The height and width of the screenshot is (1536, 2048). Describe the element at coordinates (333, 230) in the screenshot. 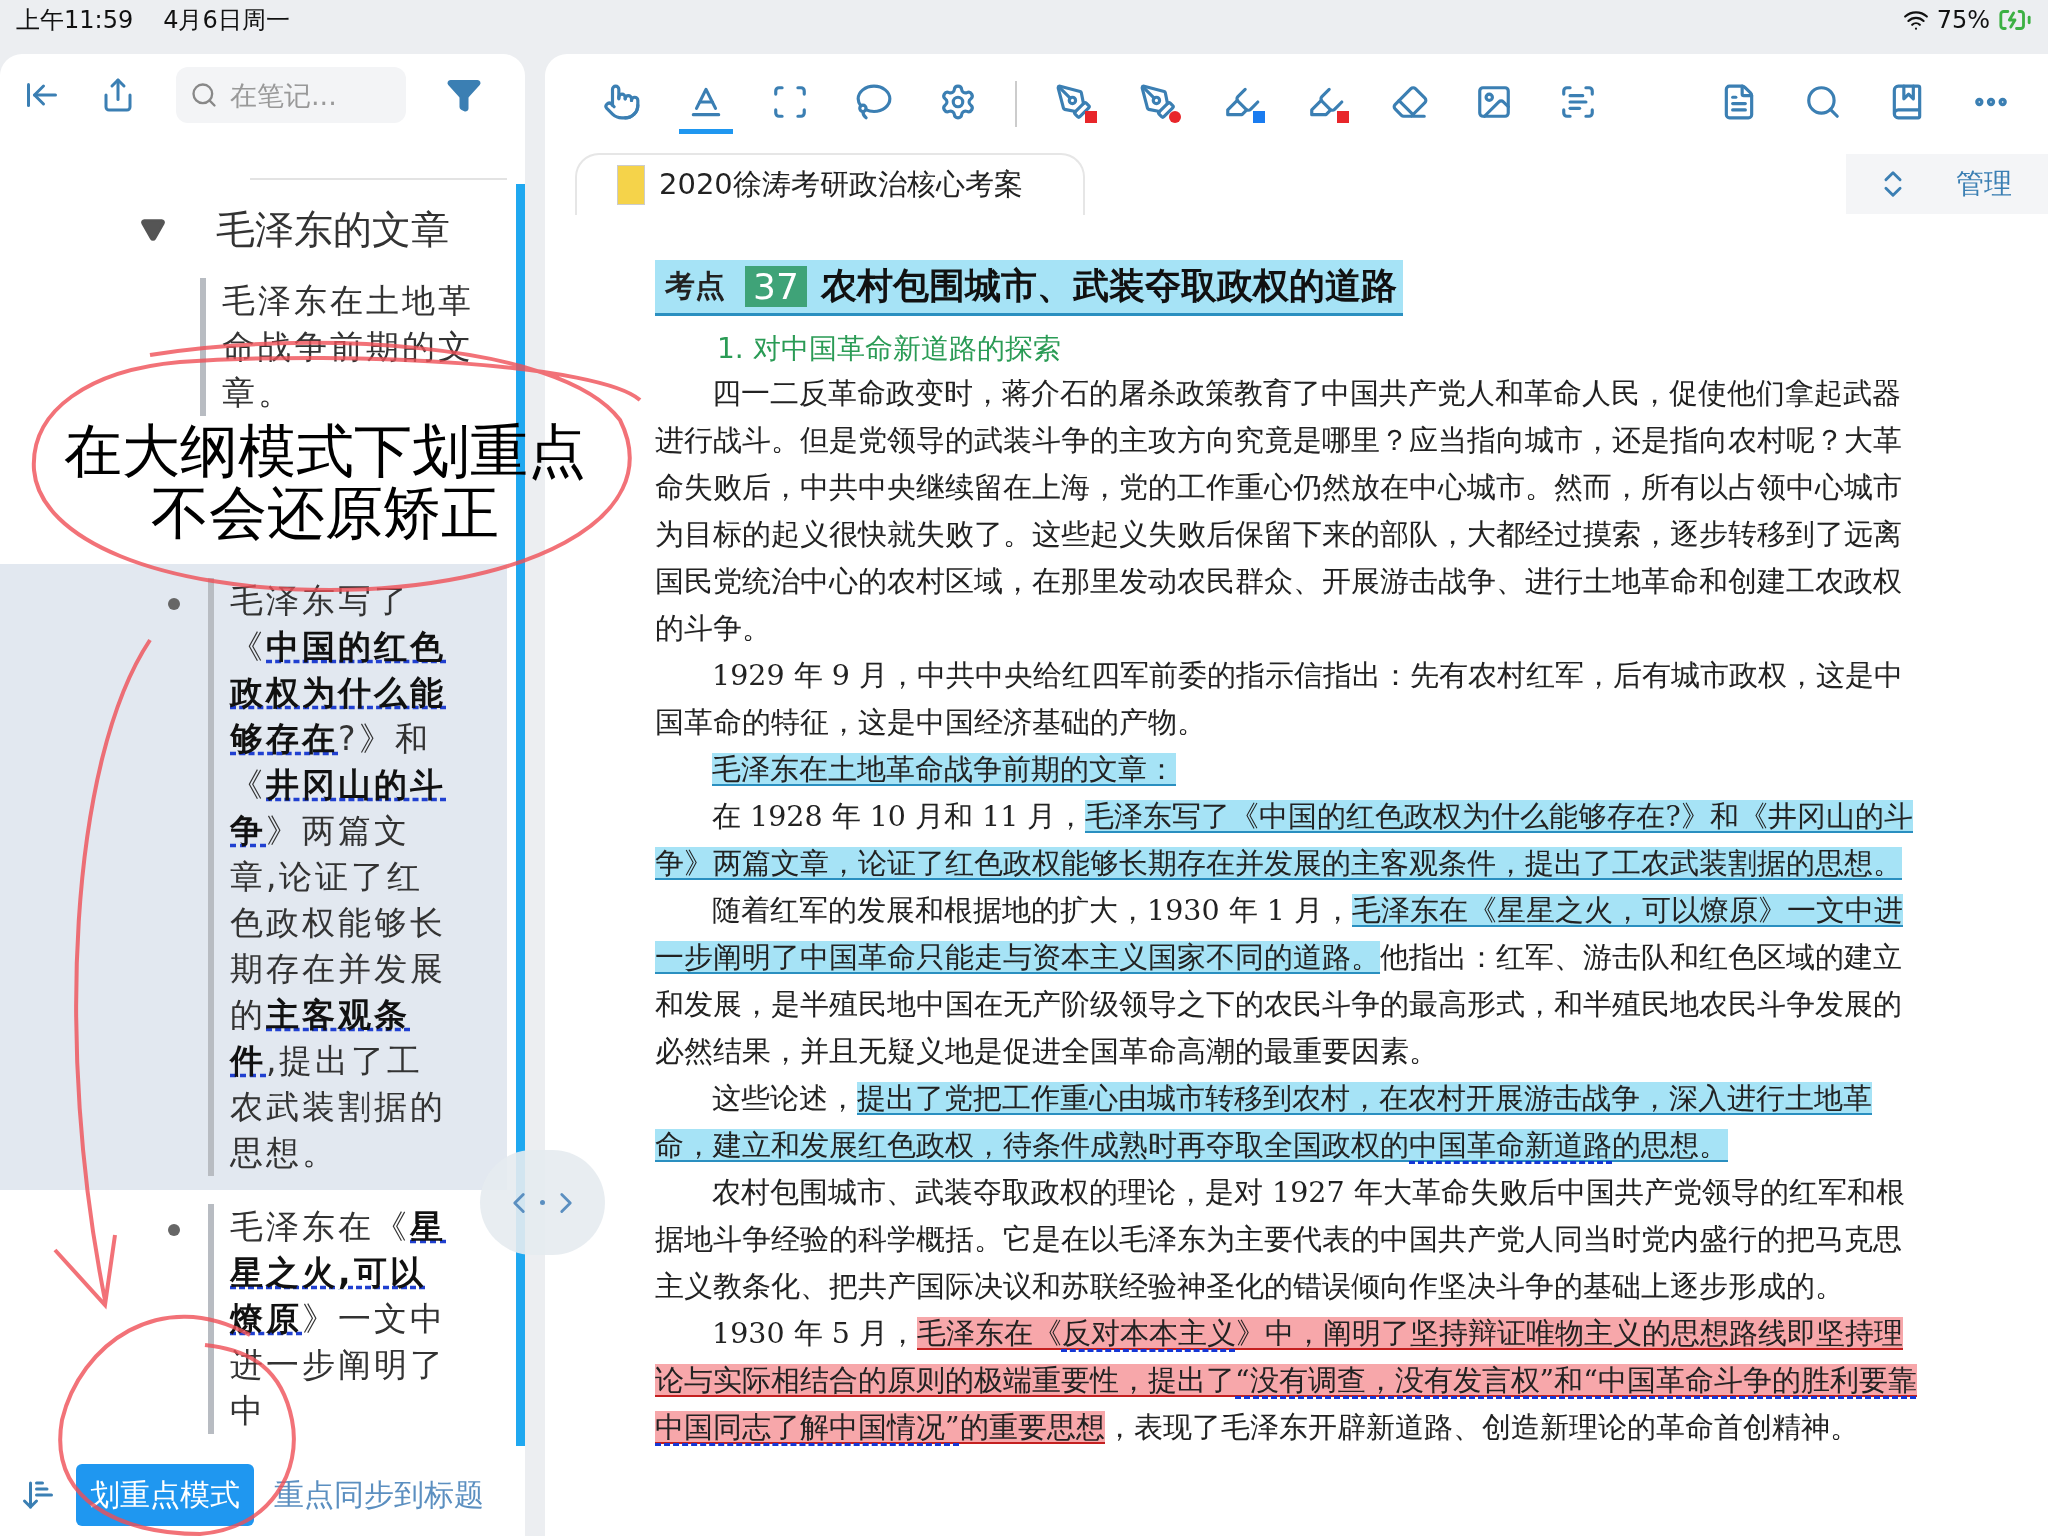

I see `outline-title: 毛泽东的文章` at that location.